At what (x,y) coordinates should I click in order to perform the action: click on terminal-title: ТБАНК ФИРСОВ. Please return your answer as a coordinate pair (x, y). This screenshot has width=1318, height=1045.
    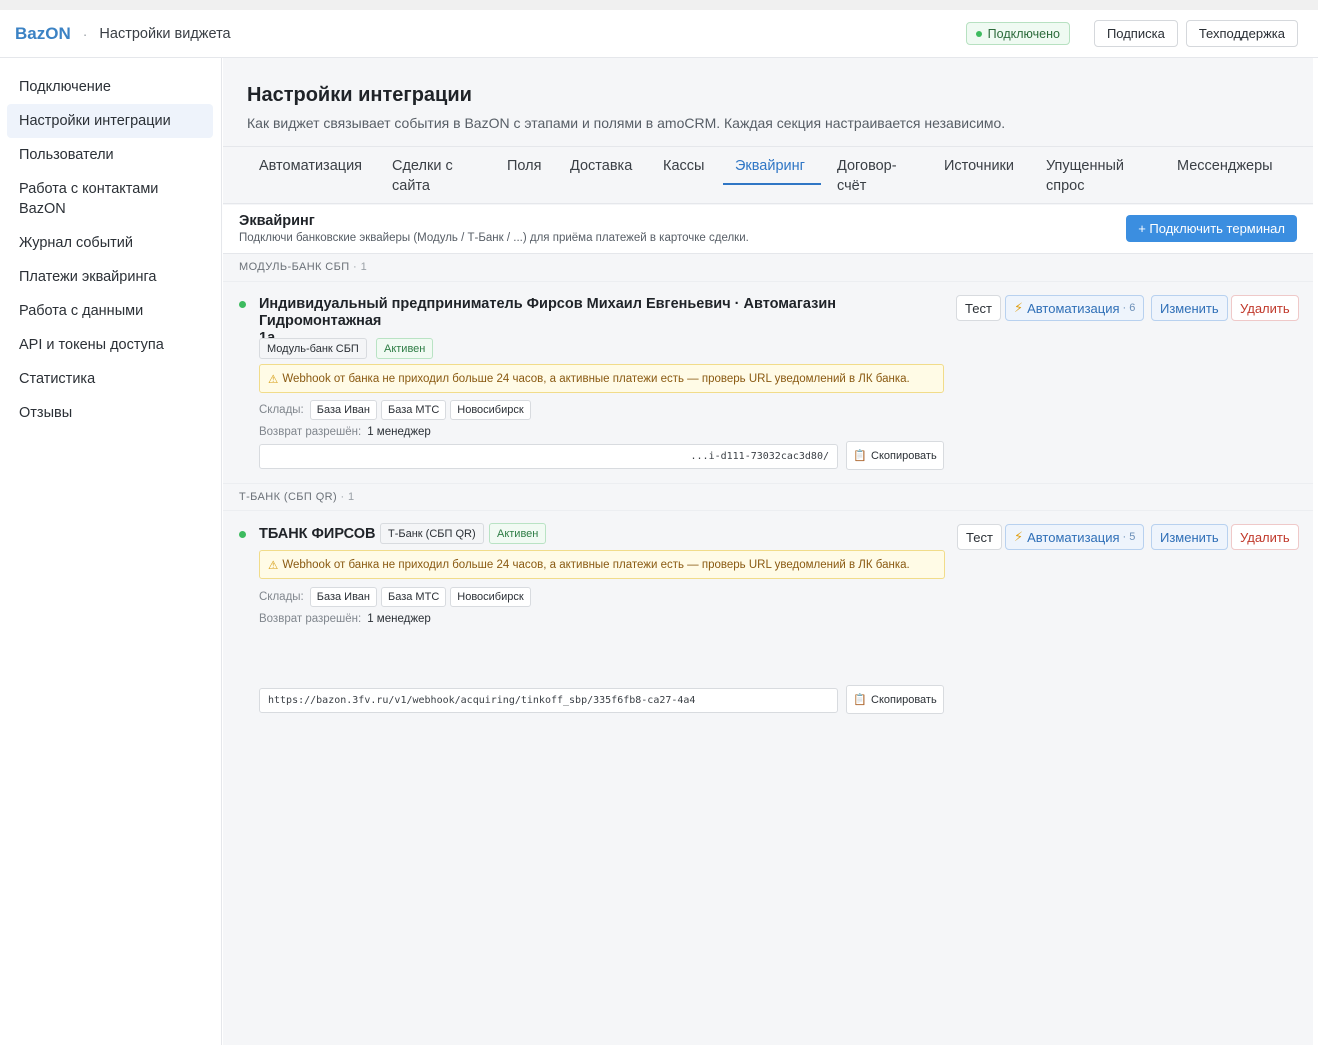
    Looking at the image, I should click on (317, 534).